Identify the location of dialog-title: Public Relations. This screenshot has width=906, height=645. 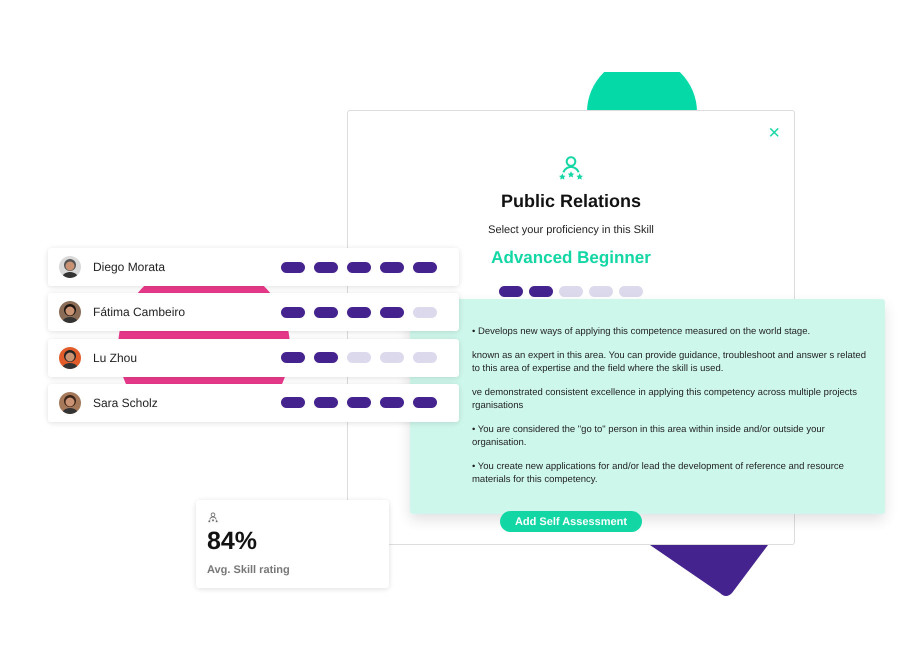
(571, 201).